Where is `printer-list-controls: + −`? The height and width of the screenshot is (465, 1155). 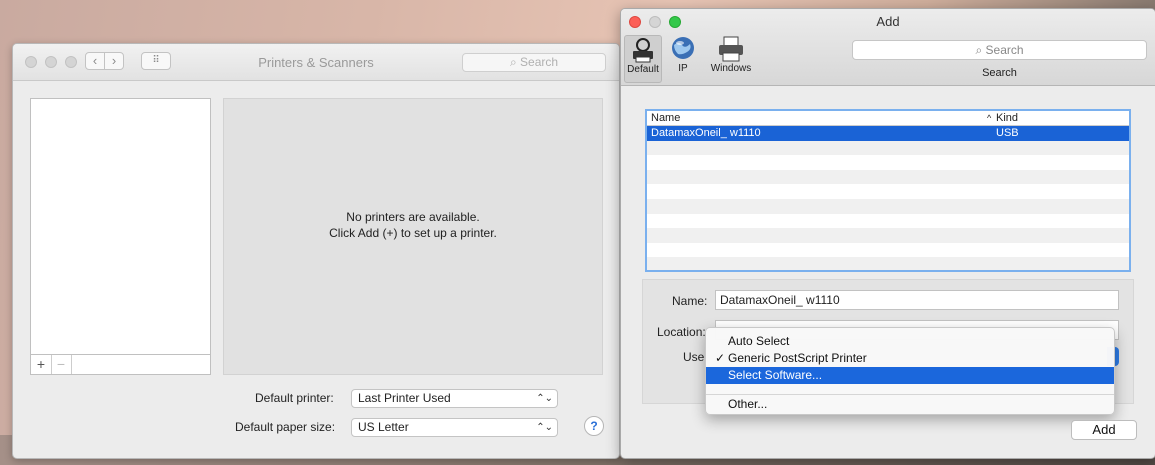 printer-list-controls: + − is located at coordinates (120, 364).